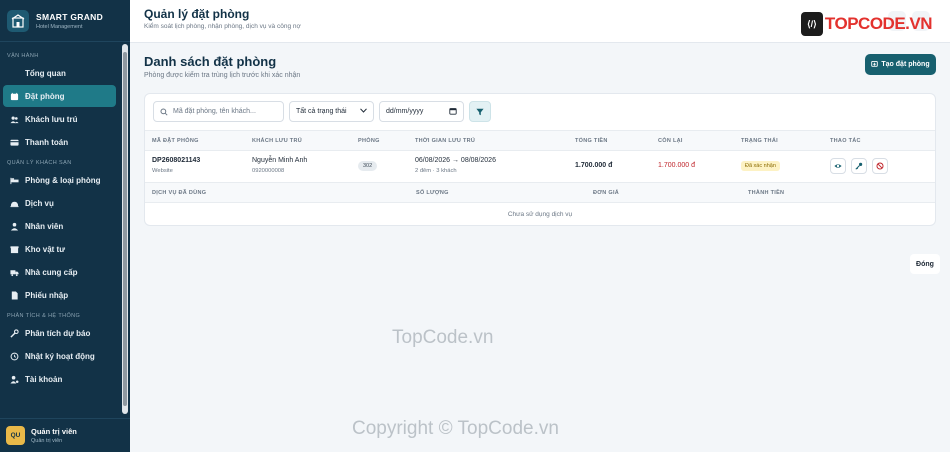 This screenshot has height=452, width=950. What do you see at coordinates (23, 56) in the screenshot?
I see `section-label-operations: VẬN HÀNH` at bounding box center [23, 56].